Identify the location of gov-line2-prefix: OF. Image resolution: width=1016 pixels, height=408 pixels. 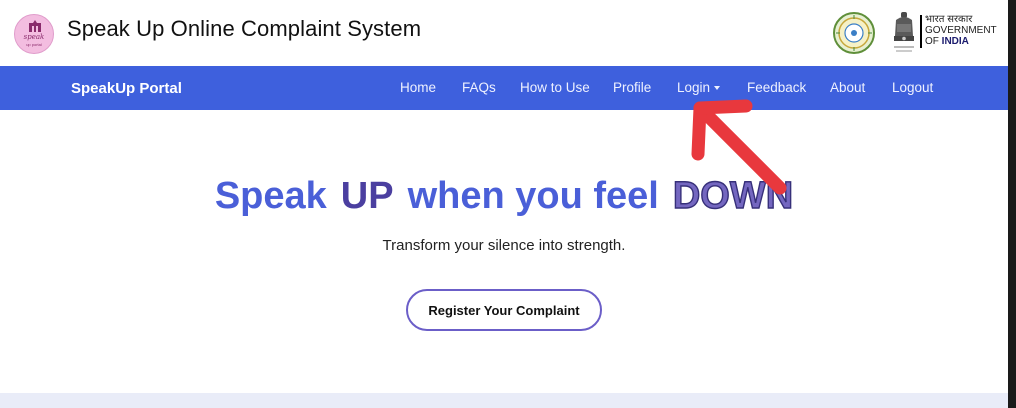
(933, 41).